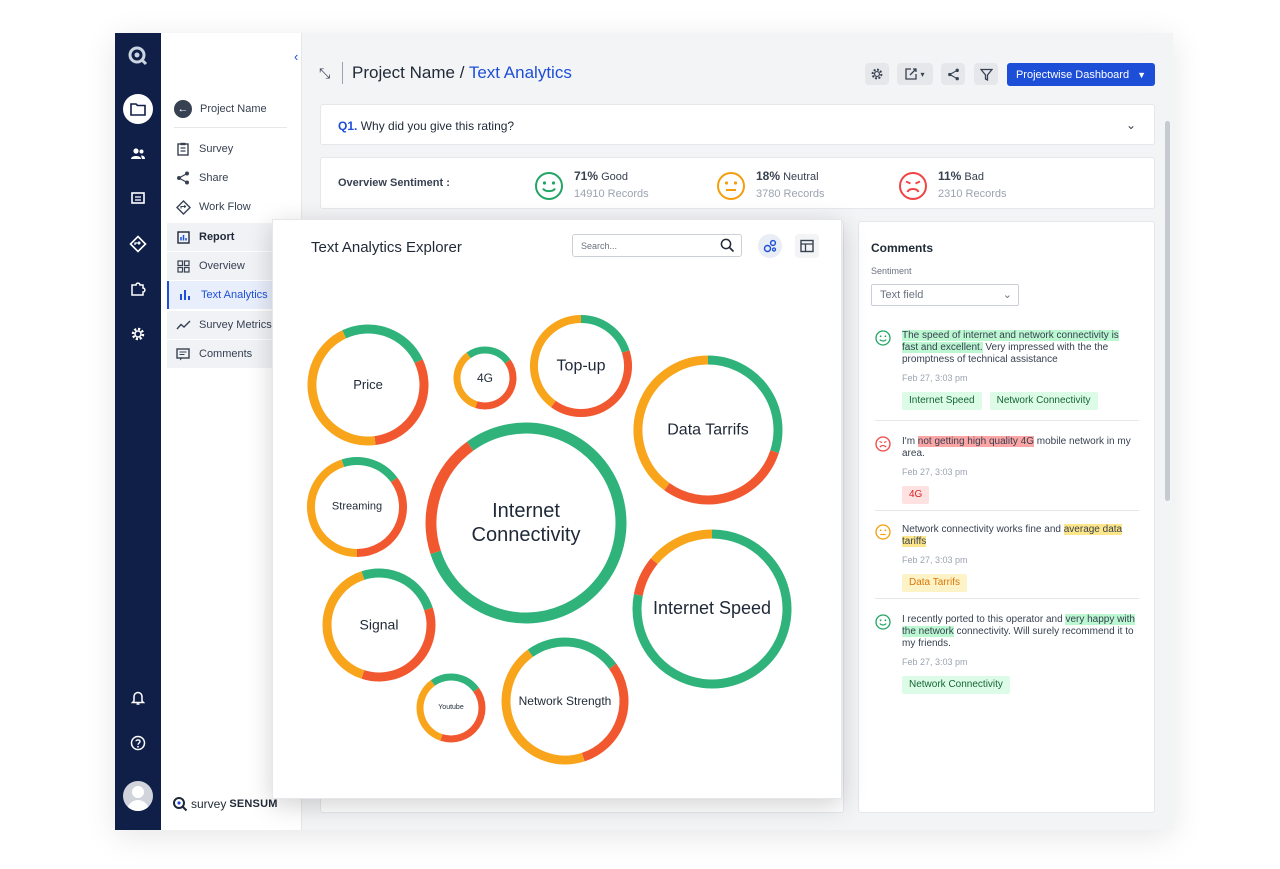  What do you see at coordinates (357, 506) in the screenshot?
I see `topic-label: Streaming` at bounding box center [357, 506].